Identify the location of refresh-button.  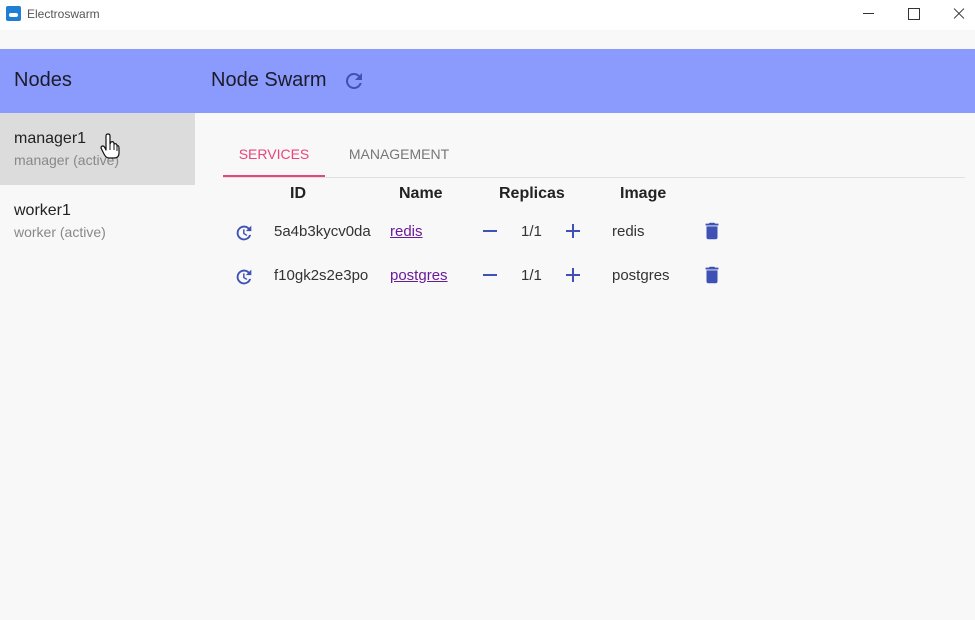
(354, 81).